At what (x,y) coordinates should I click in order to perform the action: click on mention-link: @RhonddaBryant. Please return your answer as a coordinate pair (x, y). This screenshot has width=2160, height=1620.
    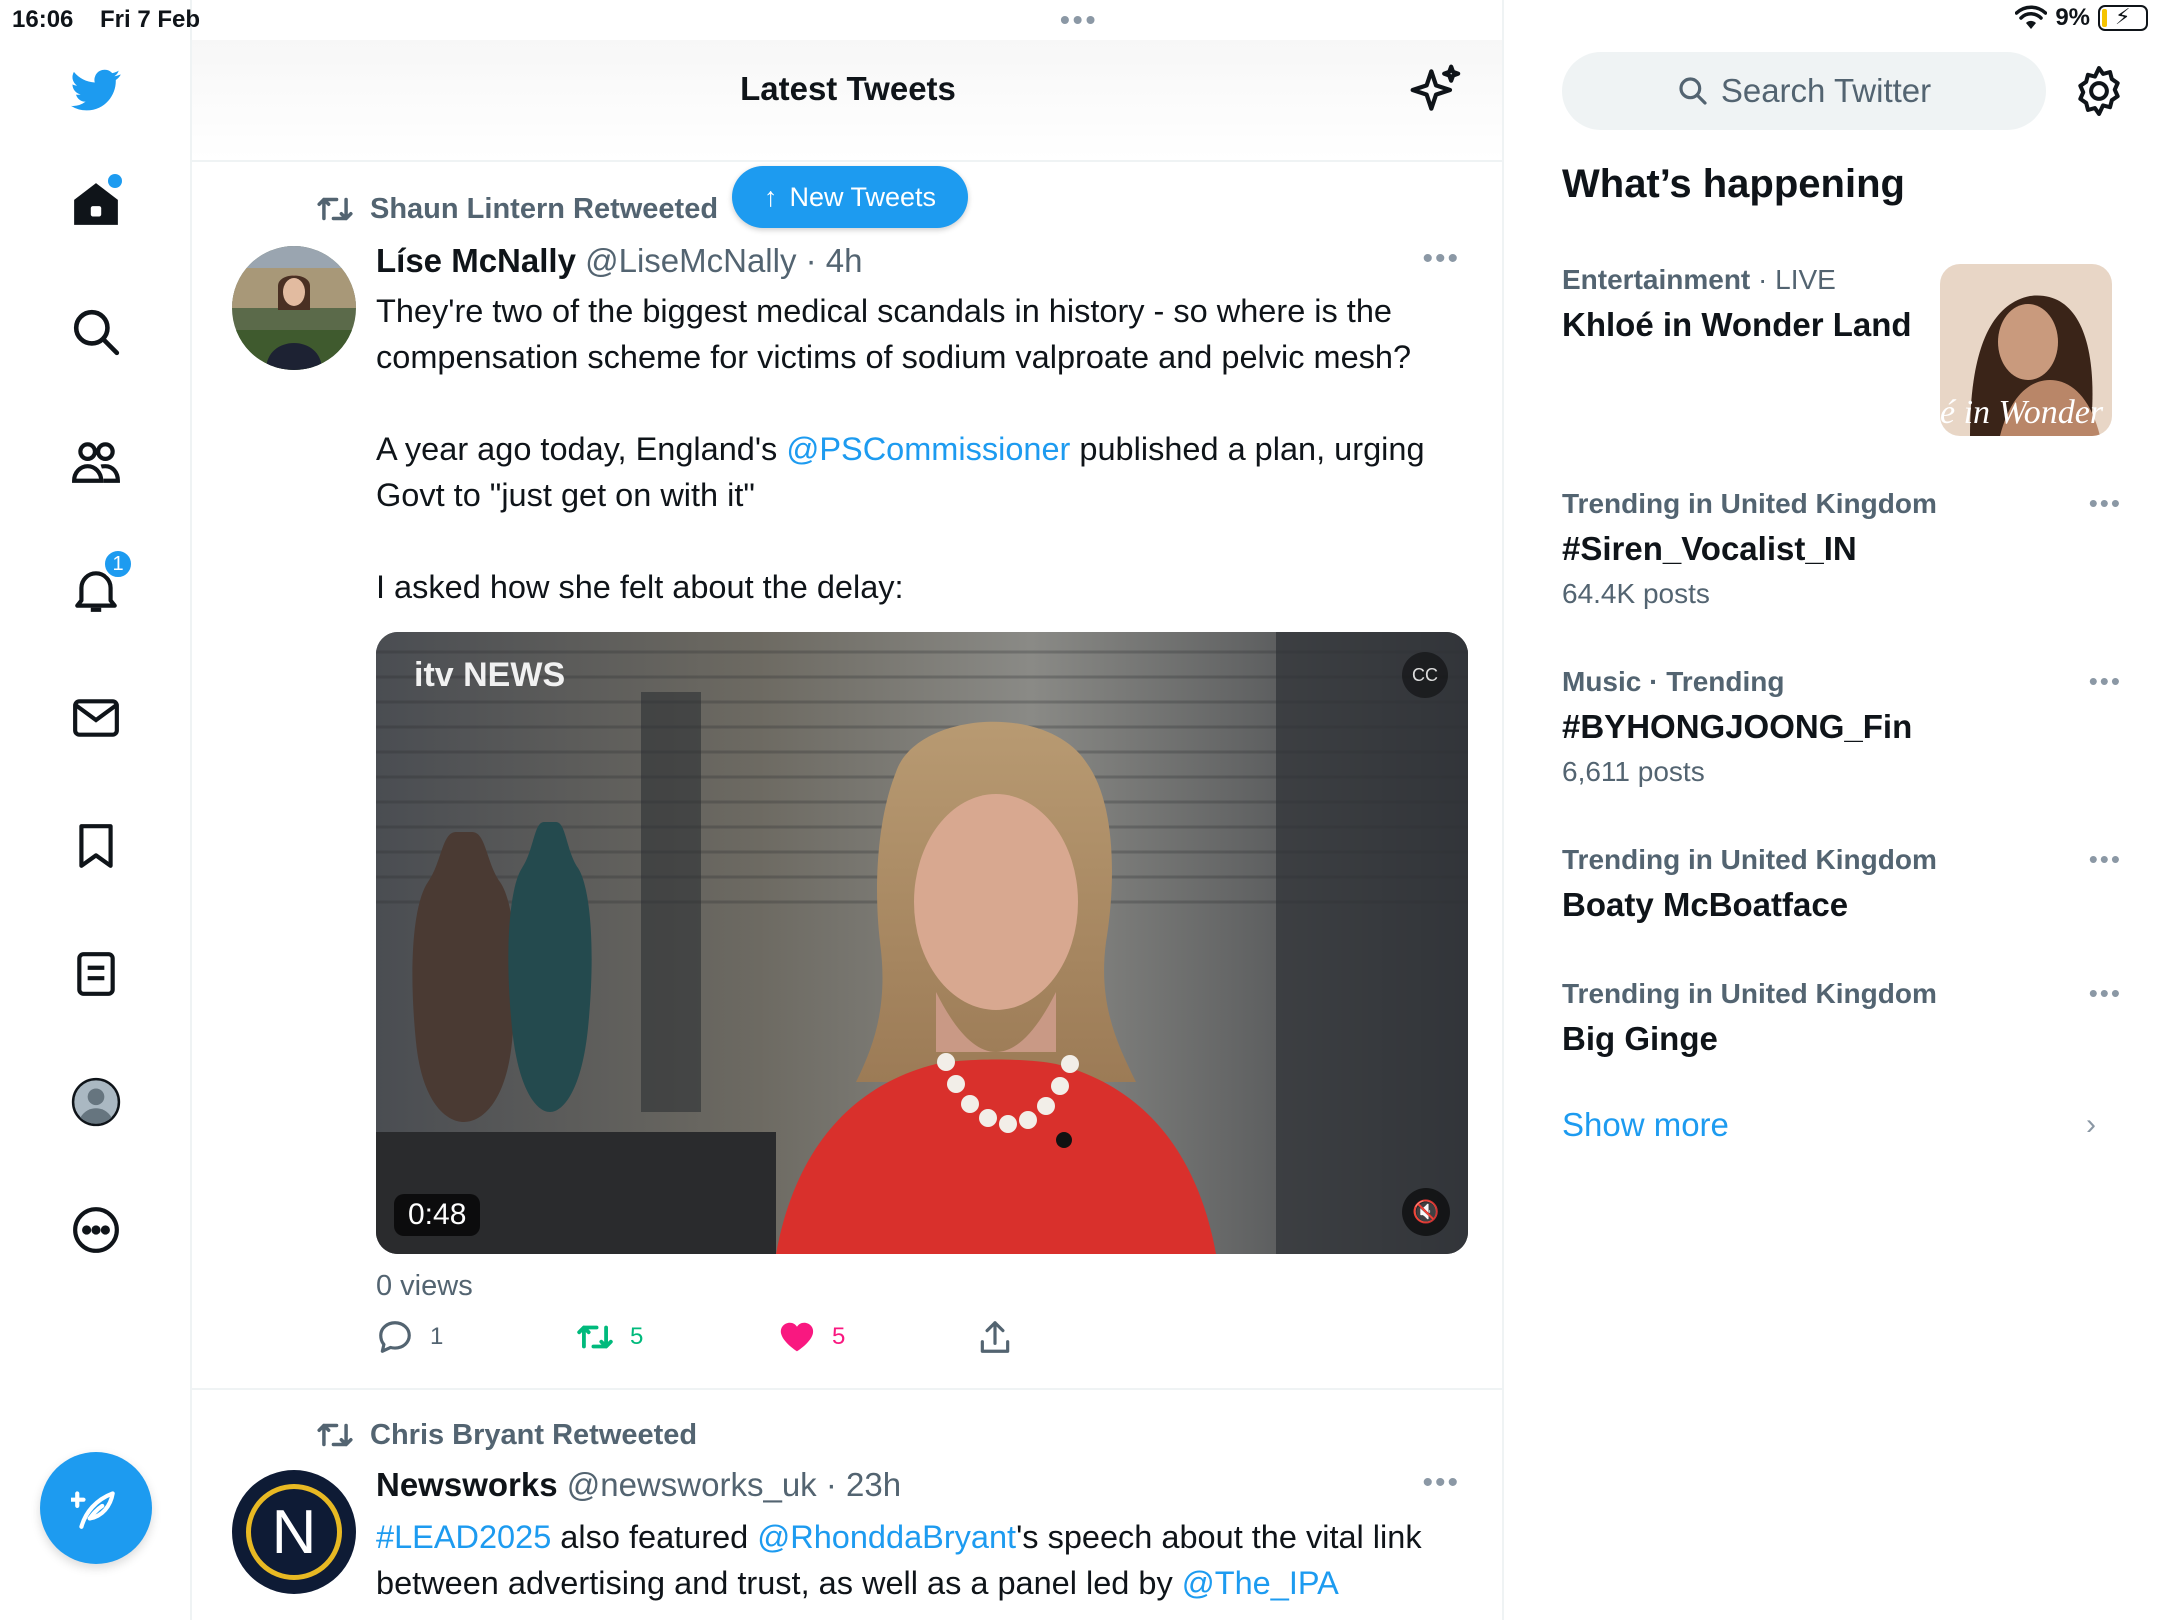
    Looking at the image, I should click on (886, 1537).